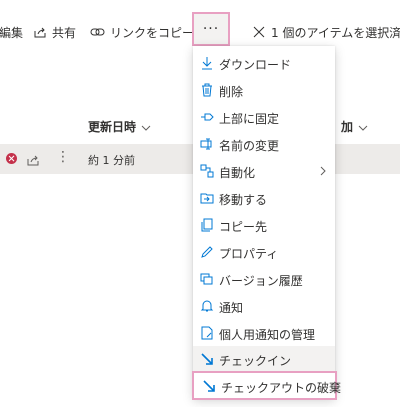 The image size is (400, 407). I want to click on menu-item-label: コピー先, so click(243, 227).